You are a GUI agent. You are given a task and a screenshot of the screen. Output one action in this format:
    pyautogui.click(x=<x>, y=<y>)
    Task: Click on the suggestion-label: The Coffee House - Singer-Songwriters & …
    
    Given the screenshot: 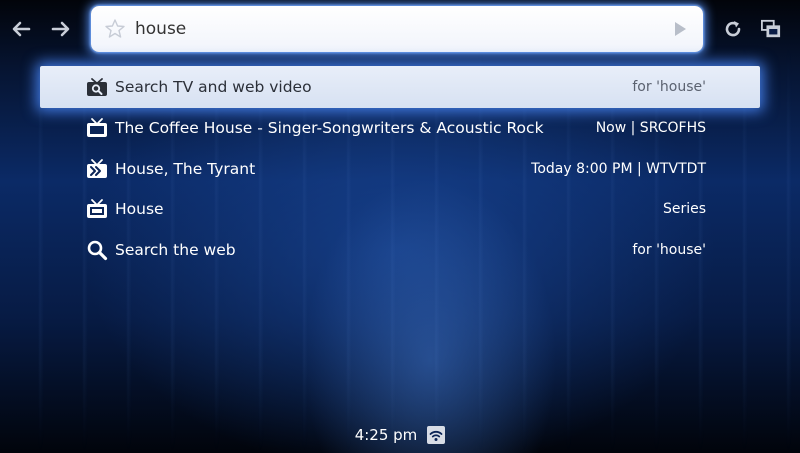 What is the action you would take?
    pyautogui.click(x=329, y=128)
    